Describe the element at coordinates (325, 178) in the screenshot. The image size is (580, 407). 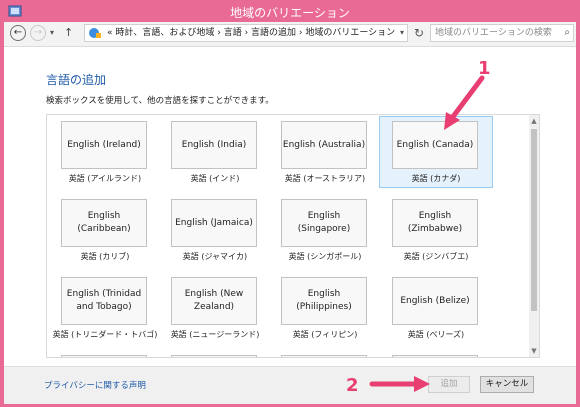
I see `tile-caption: 英語 (オーストラリア)` at that location.